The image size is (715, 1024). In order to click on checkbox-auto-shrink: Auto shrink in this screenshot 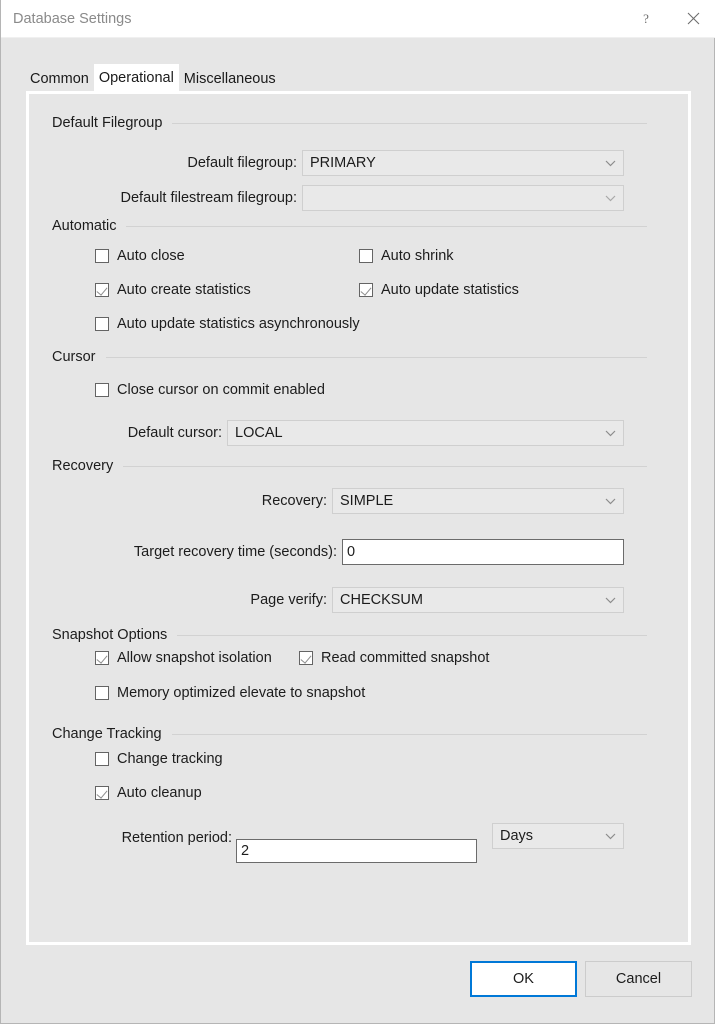, I will do `click(406, 256)`.